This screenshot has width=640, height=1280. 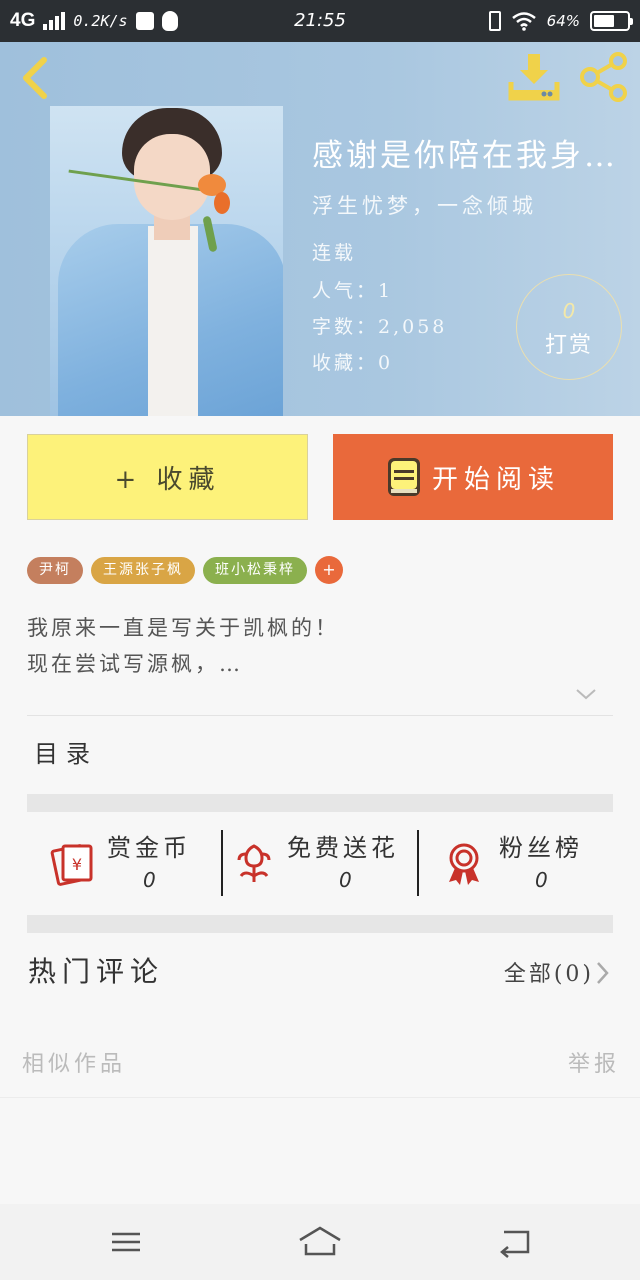 I want to click on collect-label: + 收藏, so click(x=167, y=479).